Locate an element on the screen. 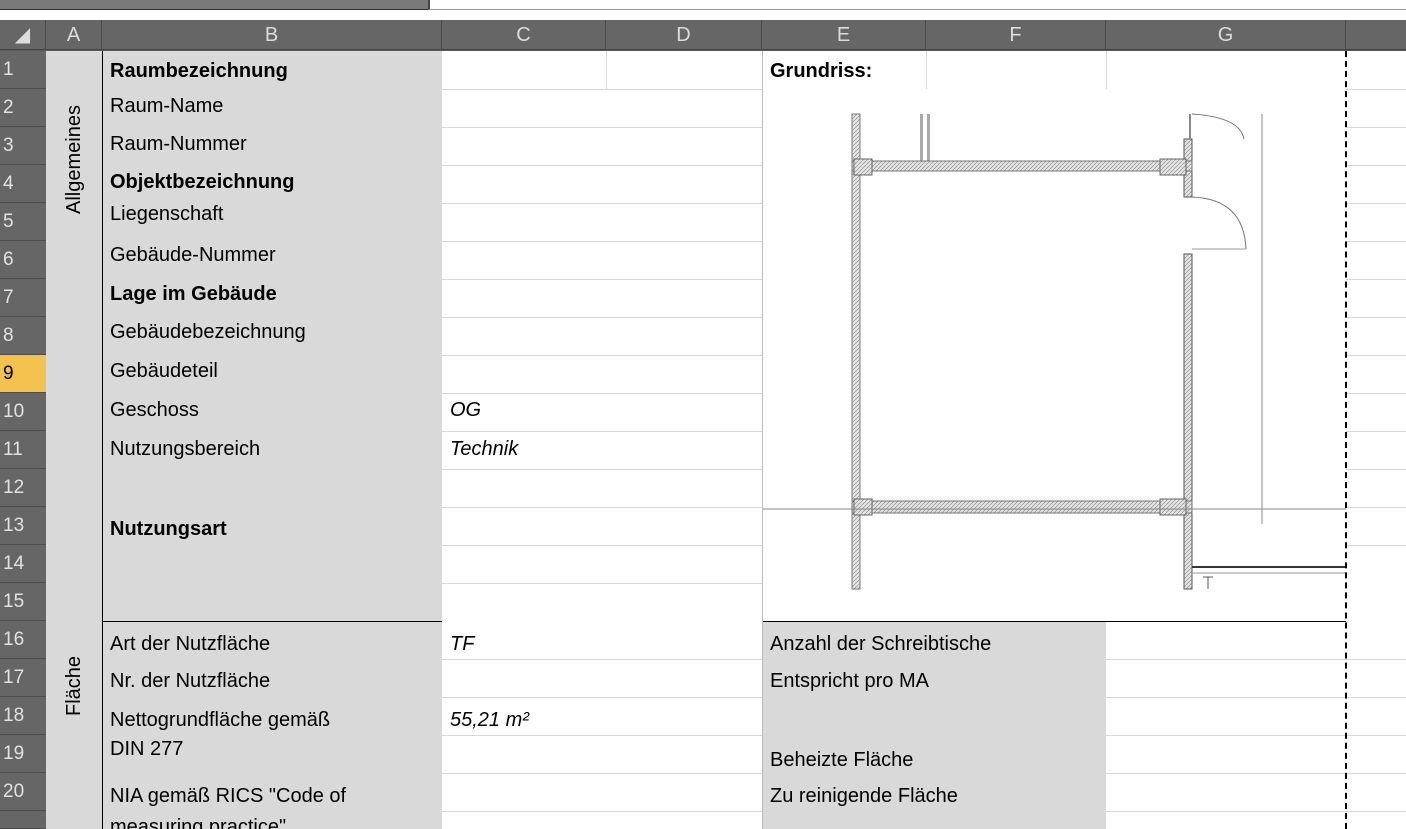  row-header: 3 is located at coordinates (23, 146).